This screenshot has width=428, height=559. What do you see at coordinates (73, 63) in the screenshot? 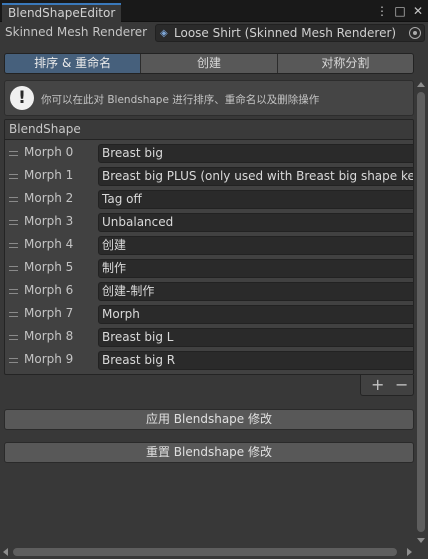
I see `tab-sort-rename: 排序 & 重命名` at bounding box center [73, 63].